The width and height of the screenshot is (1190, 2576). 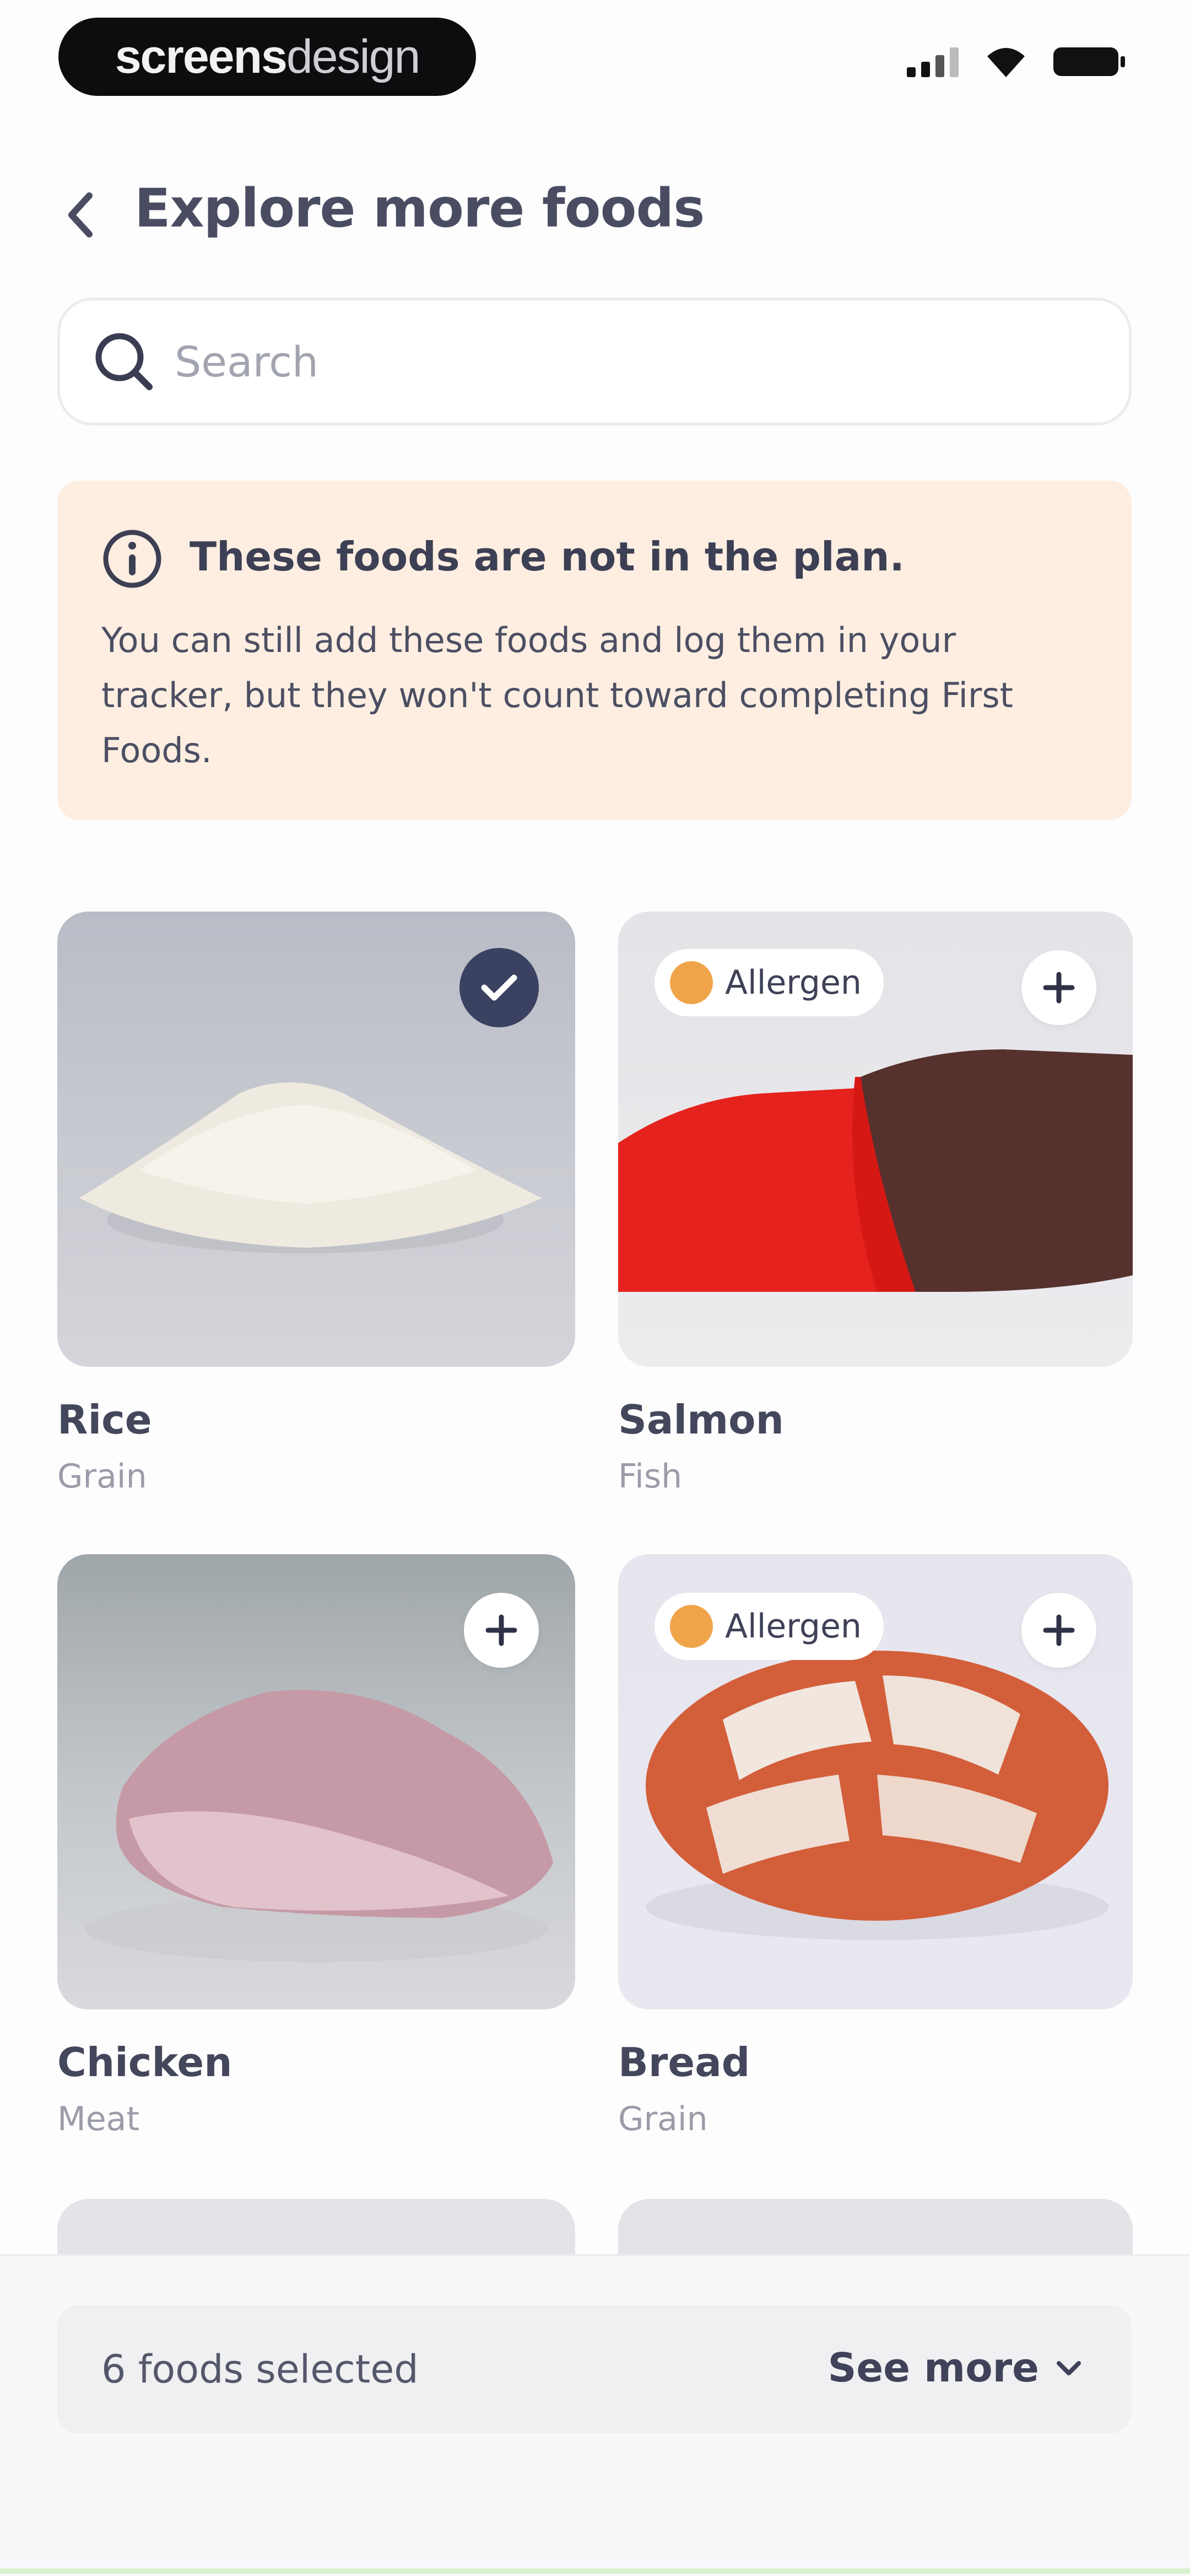 I want to click on selected-count: 6 foods selected, so click(x=260, y=2370).